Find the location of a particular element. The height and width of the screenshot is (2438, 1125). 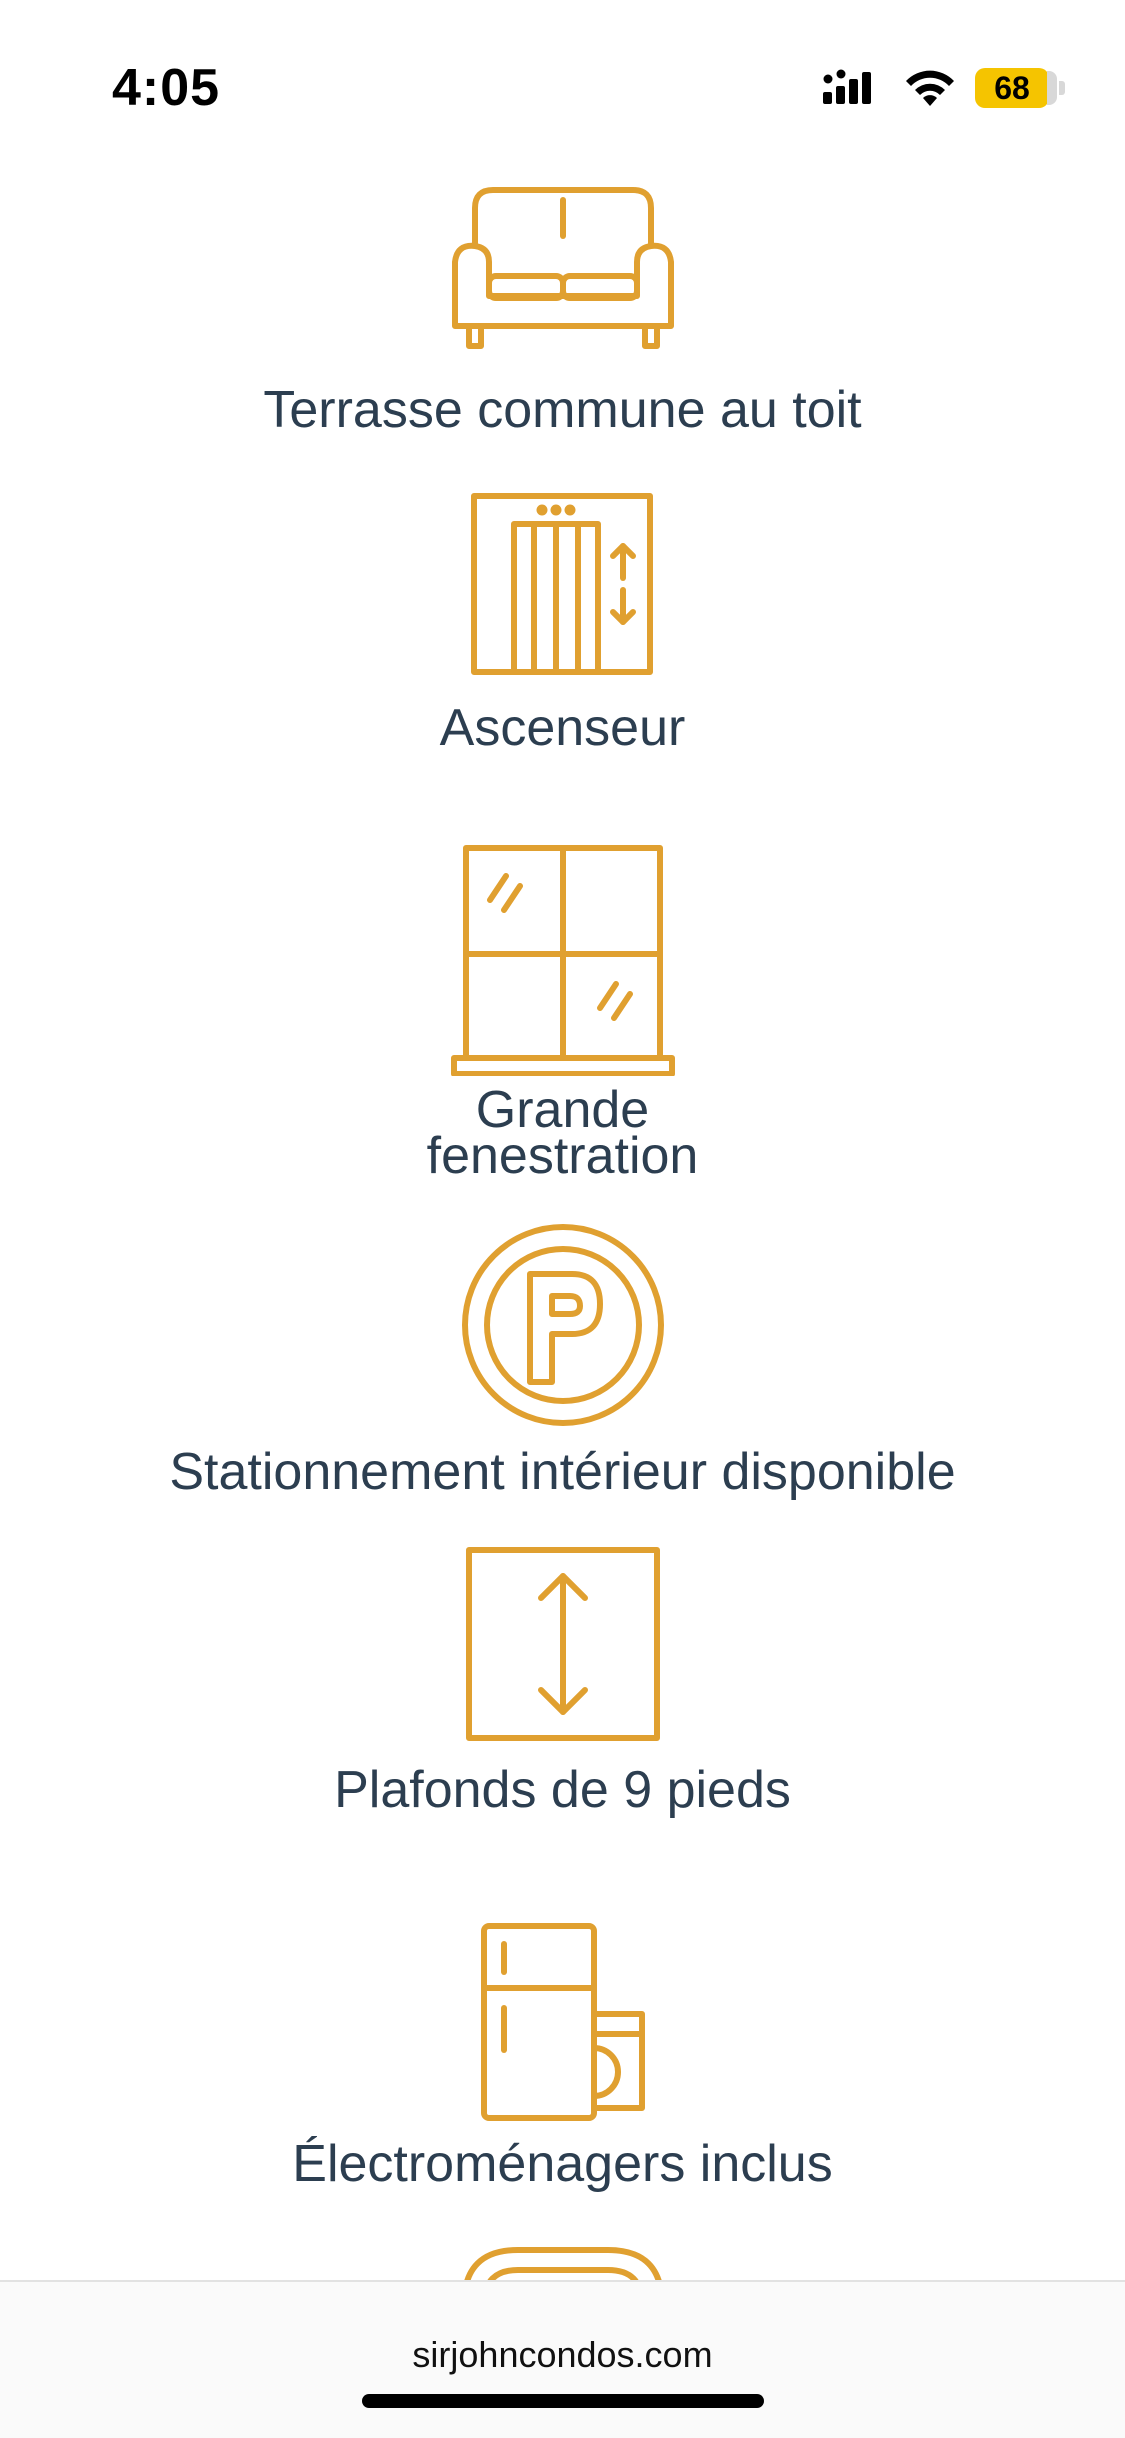

elevator-icon is located at coordinates (561, 584).